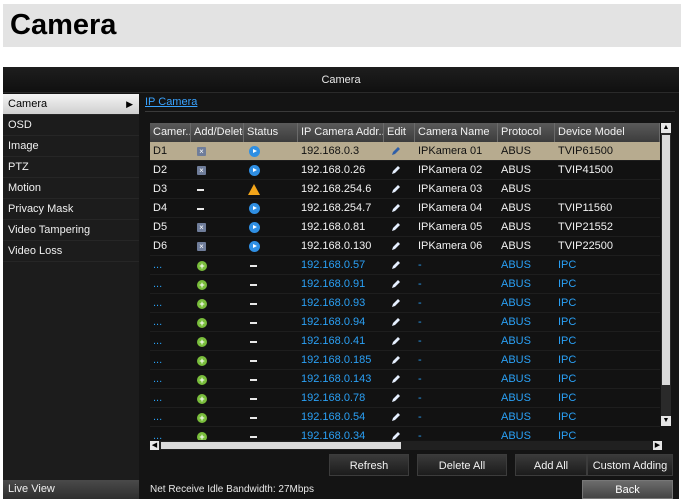  Describe the element at coordinates (456, 132) in the screenshot. I see `column-header-camera-name: Camera Name` at that location.